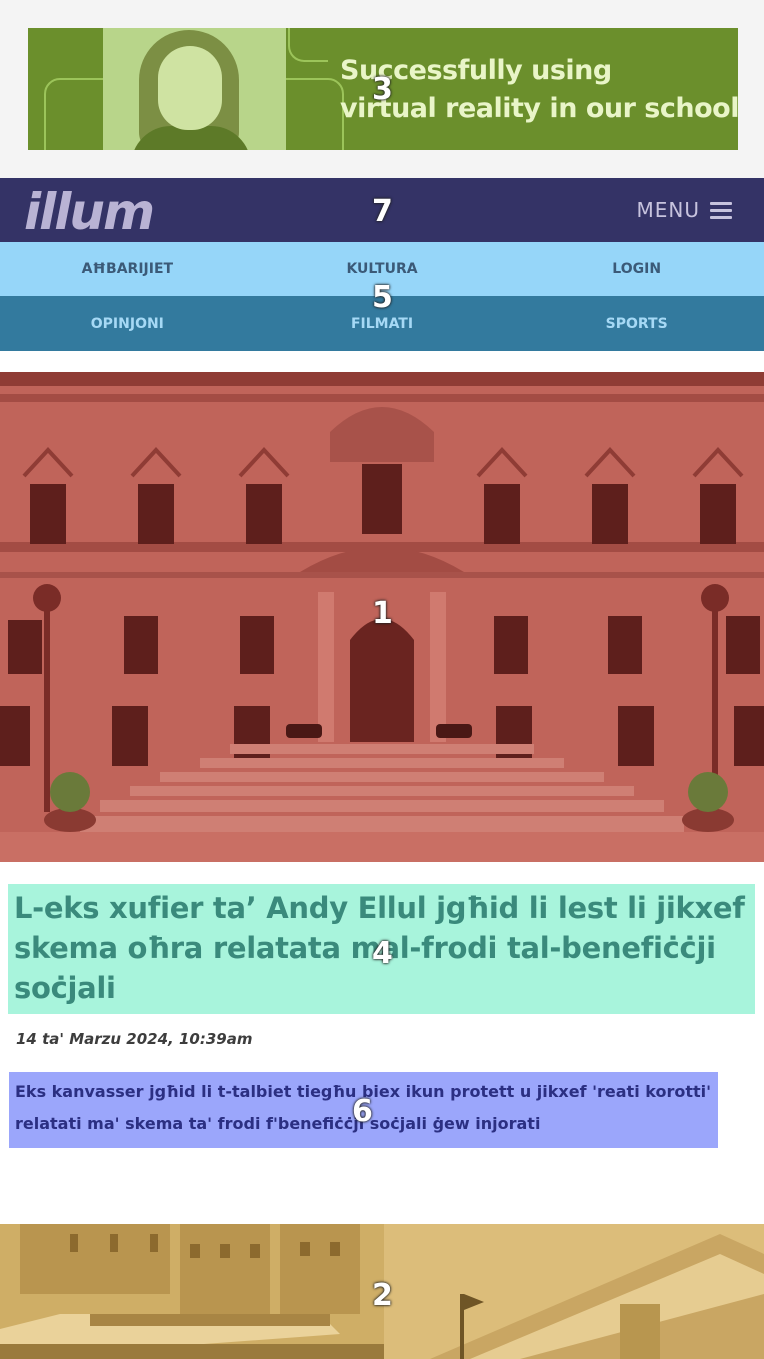 This screenshot has height=1359, width=764. I want to click on site-logo: illum, so click(89, 212).